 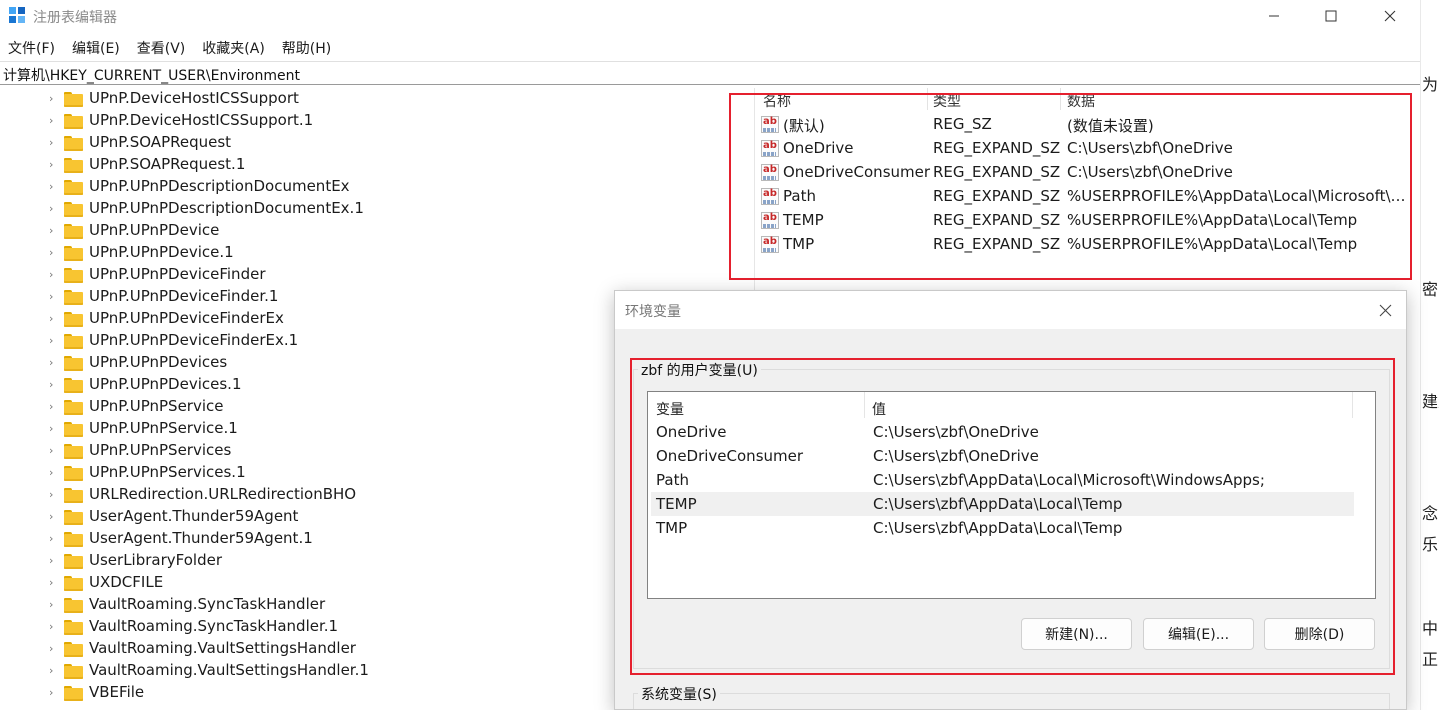 What do you see at coordinates (1070, 186) in the screenshot?
I see `values-highlight-box` at bounding box center [1070, 186].